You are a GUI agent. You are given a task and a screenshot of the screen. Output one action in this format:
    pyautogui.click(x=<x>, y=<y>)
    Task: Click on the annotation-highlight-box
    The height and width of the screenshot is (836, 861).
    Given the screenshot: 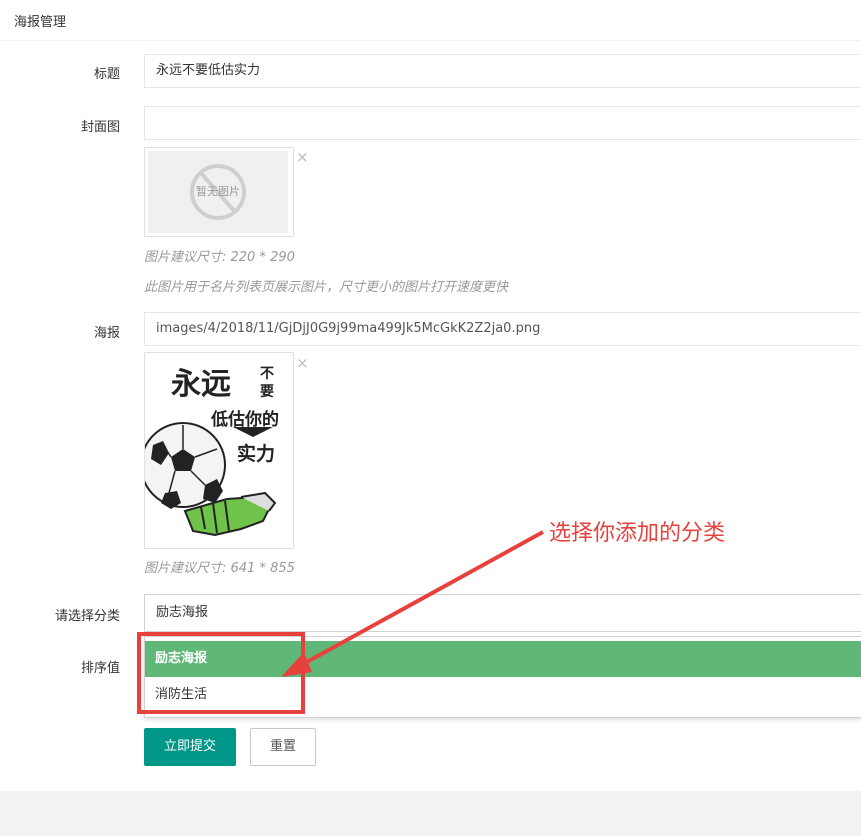 What is the action you would take?
    pyautogui.click(x=221, y=673)
    